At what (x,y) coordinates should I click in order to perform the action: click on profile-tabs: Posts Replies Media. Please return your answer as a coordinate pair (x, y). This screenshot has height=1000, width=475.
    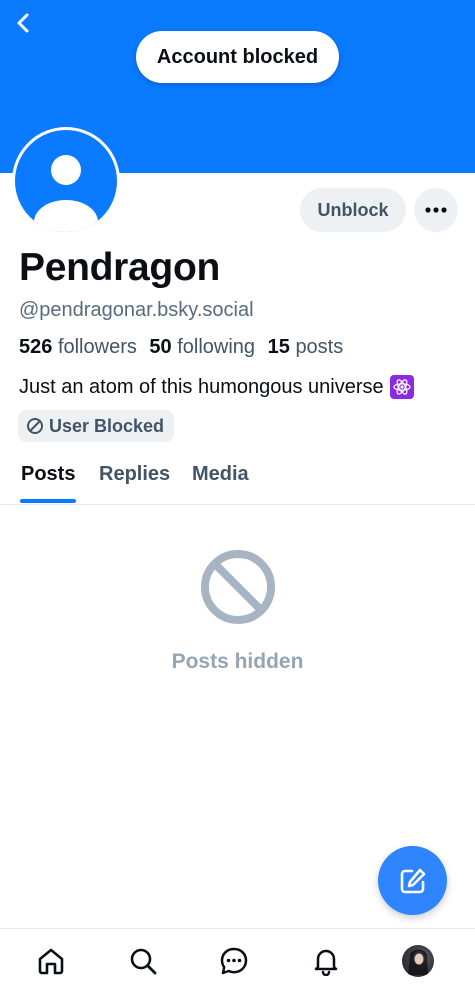
    Looking at the image, I should click on (237, 477).